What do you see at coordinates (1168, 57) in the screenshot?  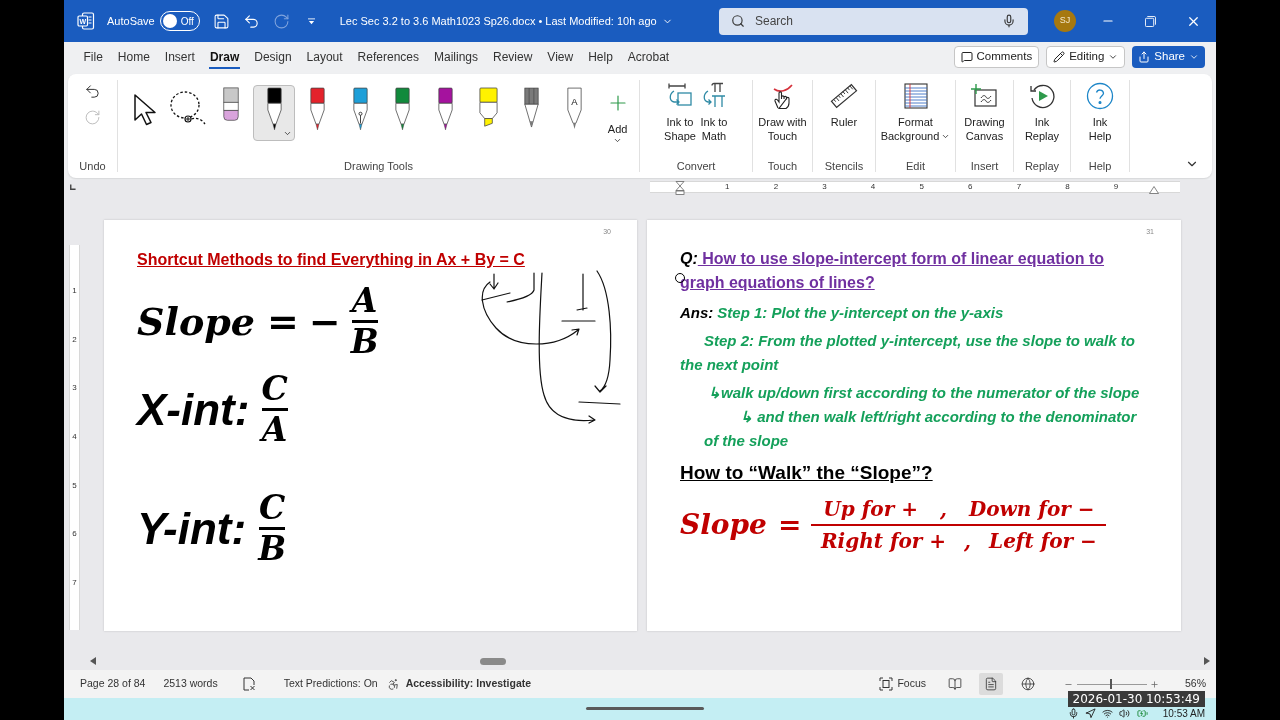 I see `share-button: Share` at bounding box center [1168, 57].